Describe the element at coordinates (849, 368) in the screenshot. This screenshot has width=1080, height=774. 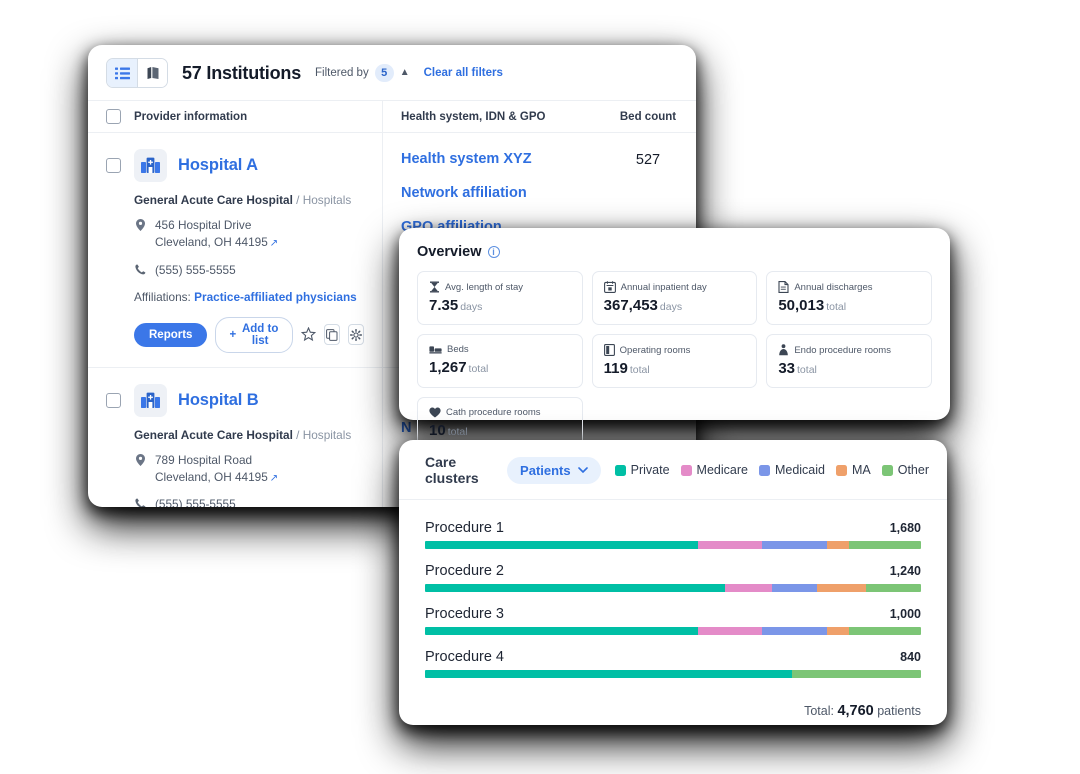
I see `overview-cell-value: 33 total` at that location.